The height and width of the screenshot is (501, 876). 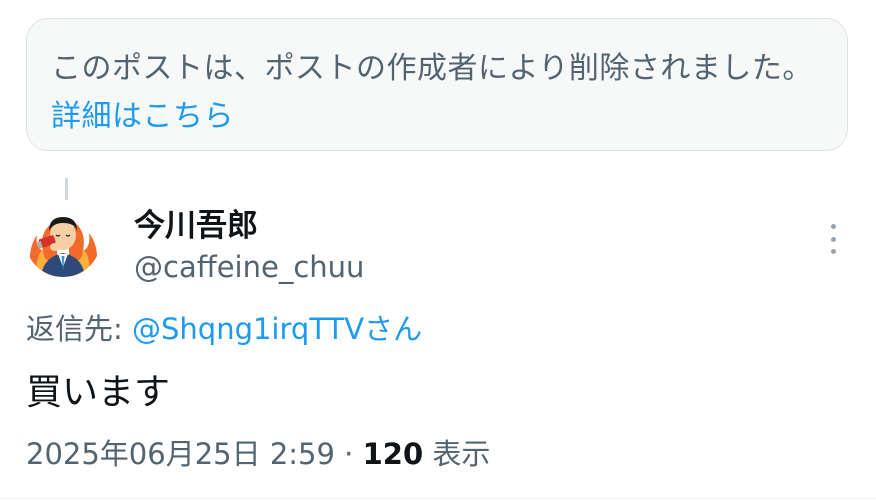 What do you see at coordinates (438, 498) in the screenshot?
I see `divider` at bounding box center [438, 498].